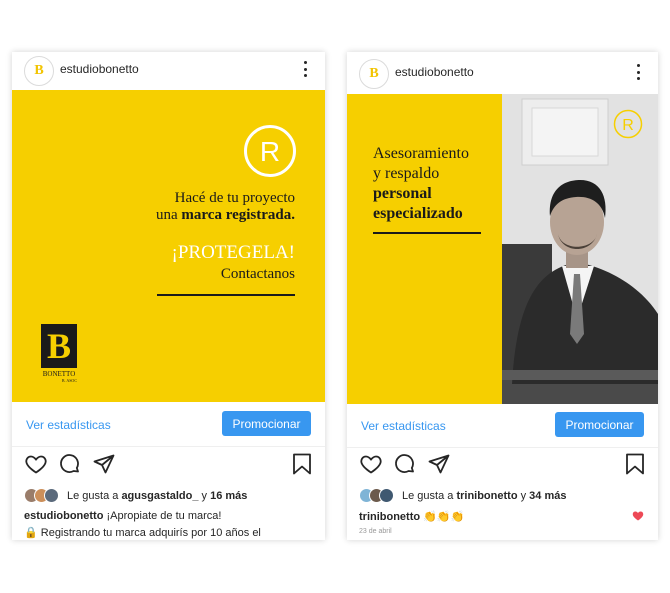  What do you see at coordinates (418, 213) in the screenshot?
I see `headline-line-4: especializado` at bounding box center [418, 213].